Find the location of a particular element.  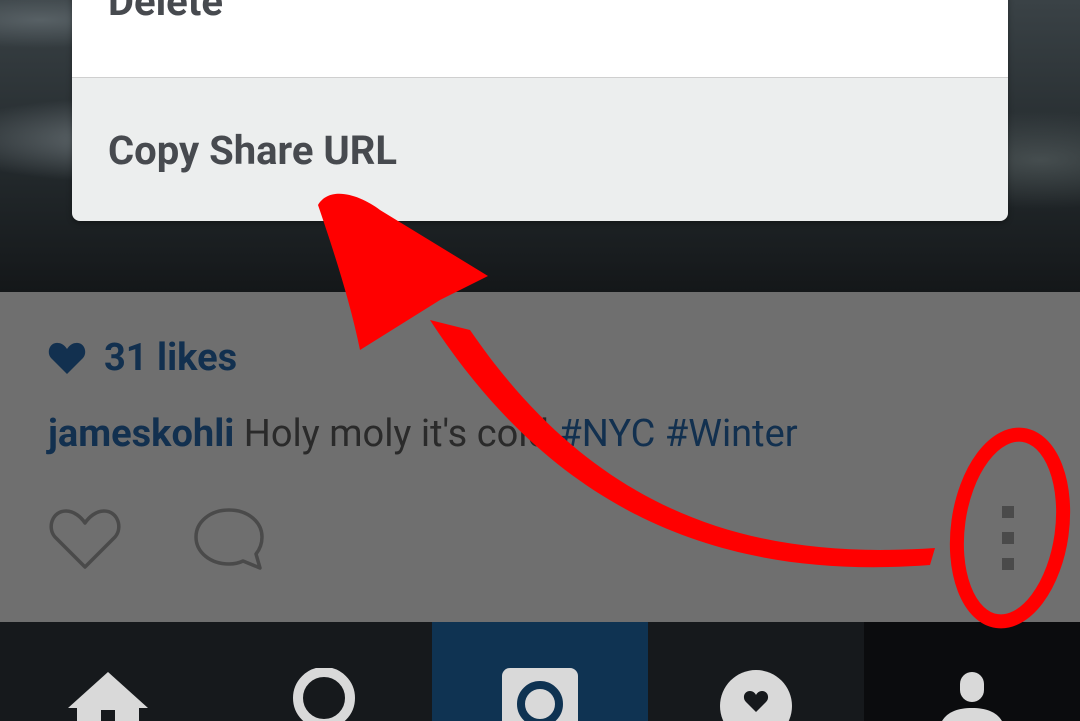

vertical-dots-icon is located at coordinates (1008, 512).